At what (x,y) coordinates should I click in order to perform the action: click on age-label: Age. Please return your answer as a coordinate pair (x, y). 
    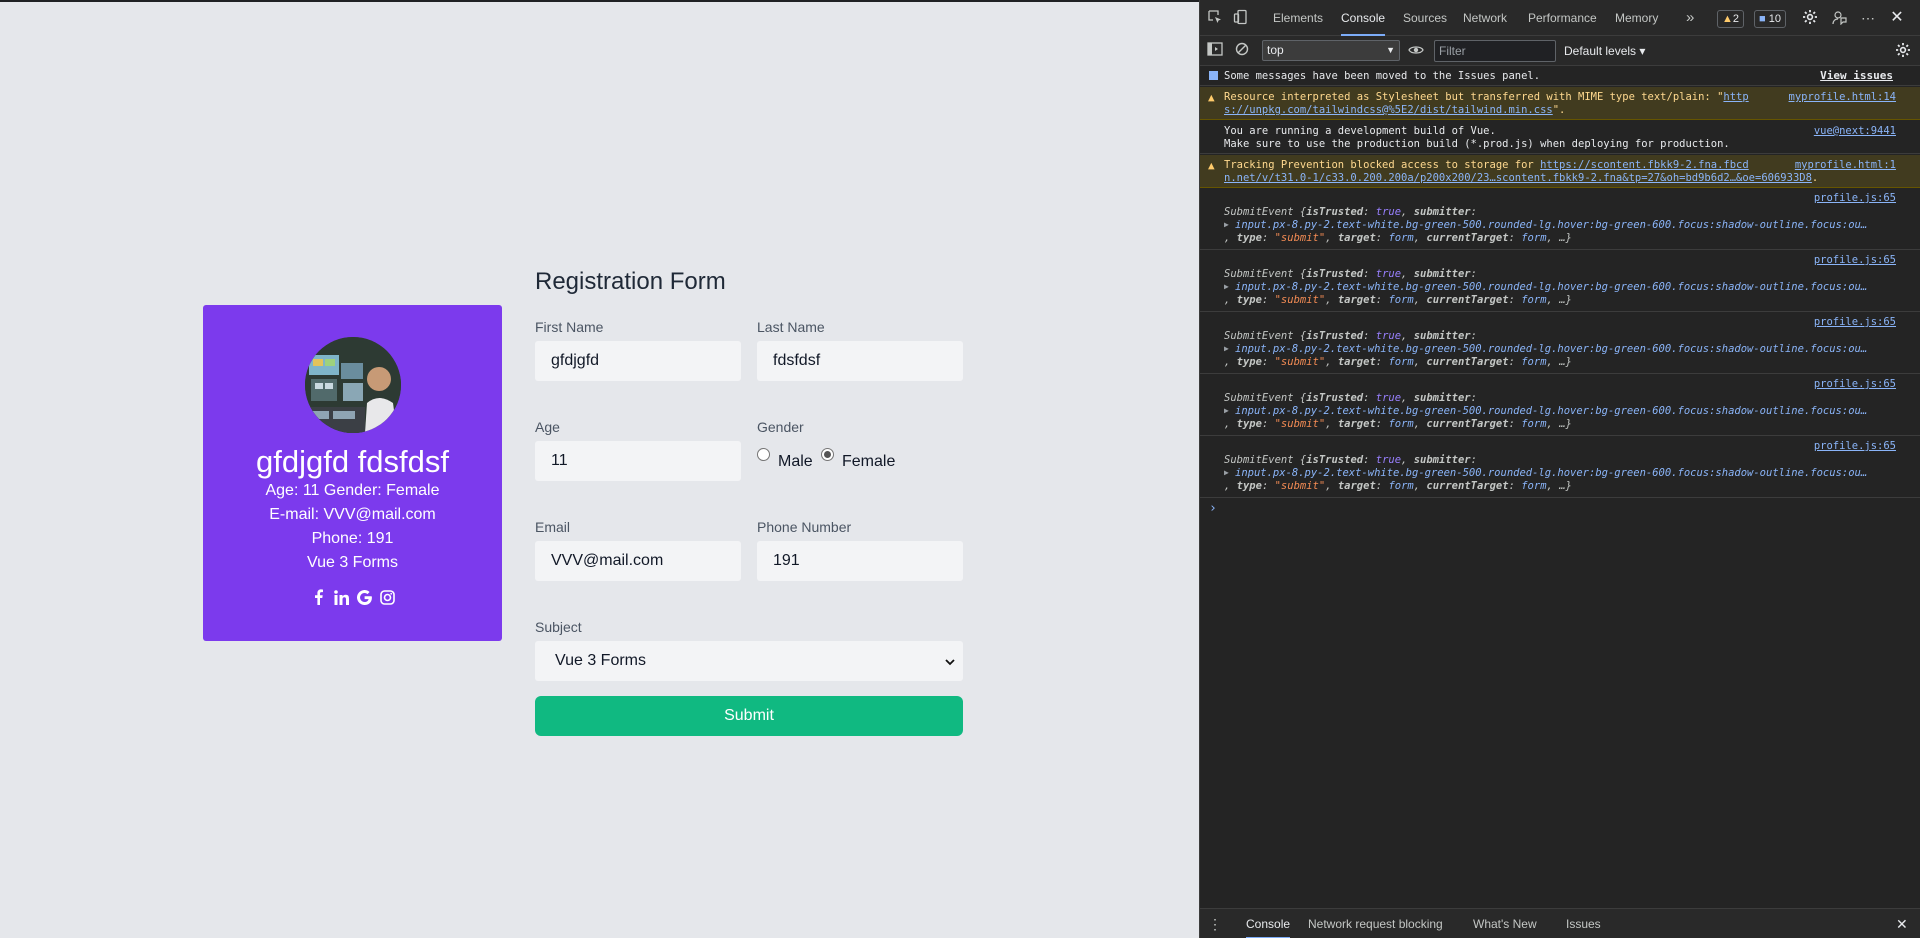
    Looking at the image, I should click on (547, 427).